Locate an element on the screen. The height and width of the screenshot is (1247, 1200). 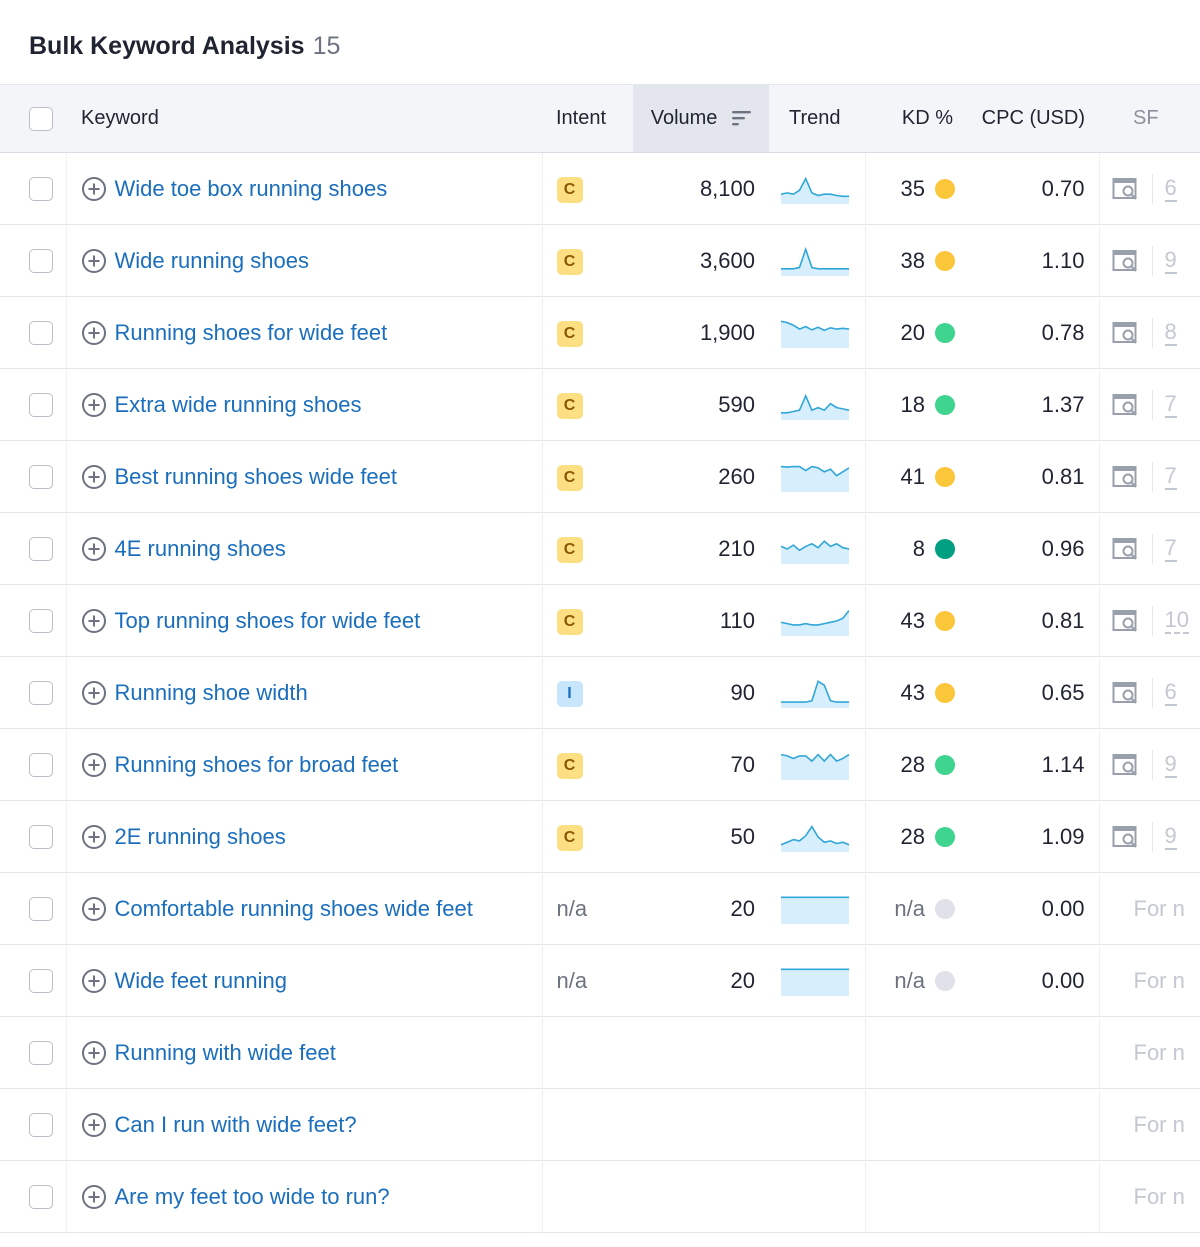
kd-value: 38 is located at coordinates (912, 260).